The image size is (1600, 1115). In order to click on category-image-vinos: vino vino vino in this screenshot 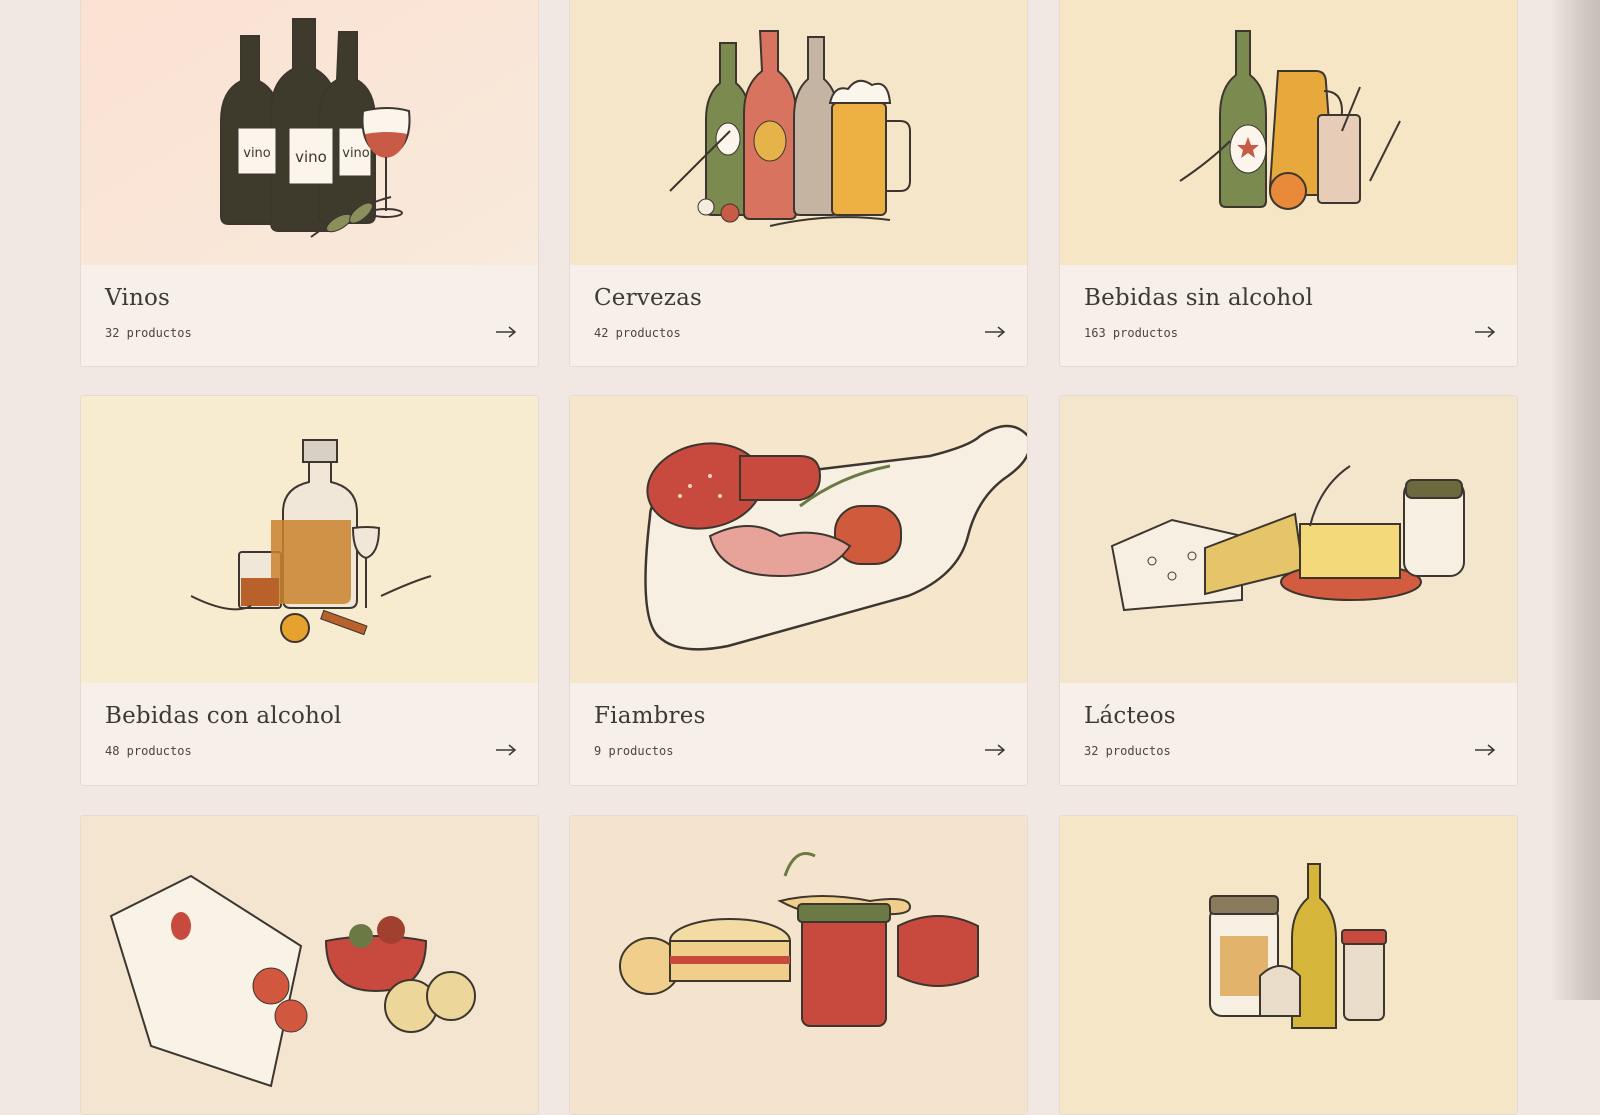, I will do `click(309, 132)`.